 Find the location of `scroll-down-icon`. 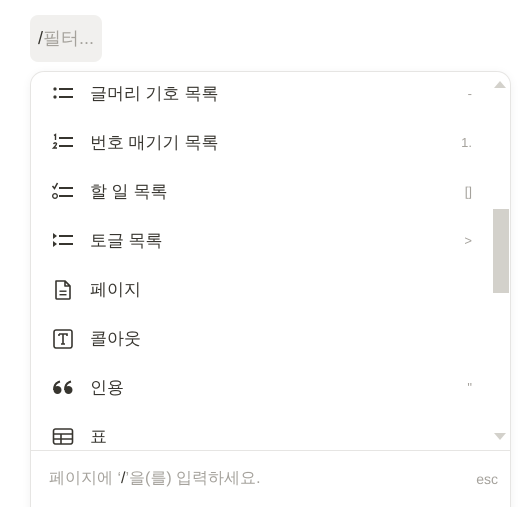

scroll-down-icon is located at coordinates (500, 436).